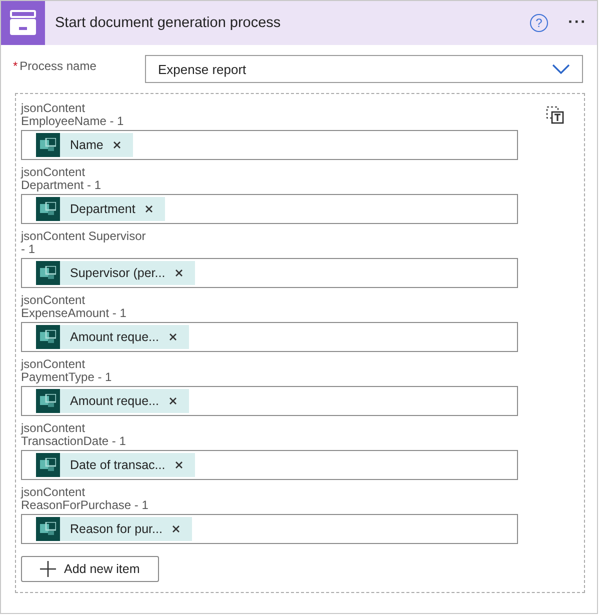 The width and height of the screenshot is (600, 616). What do you see at coordinates (202, 69) in the screenshot?
I see `dropdown-value: Expense report` at bounding box center [202, 69].